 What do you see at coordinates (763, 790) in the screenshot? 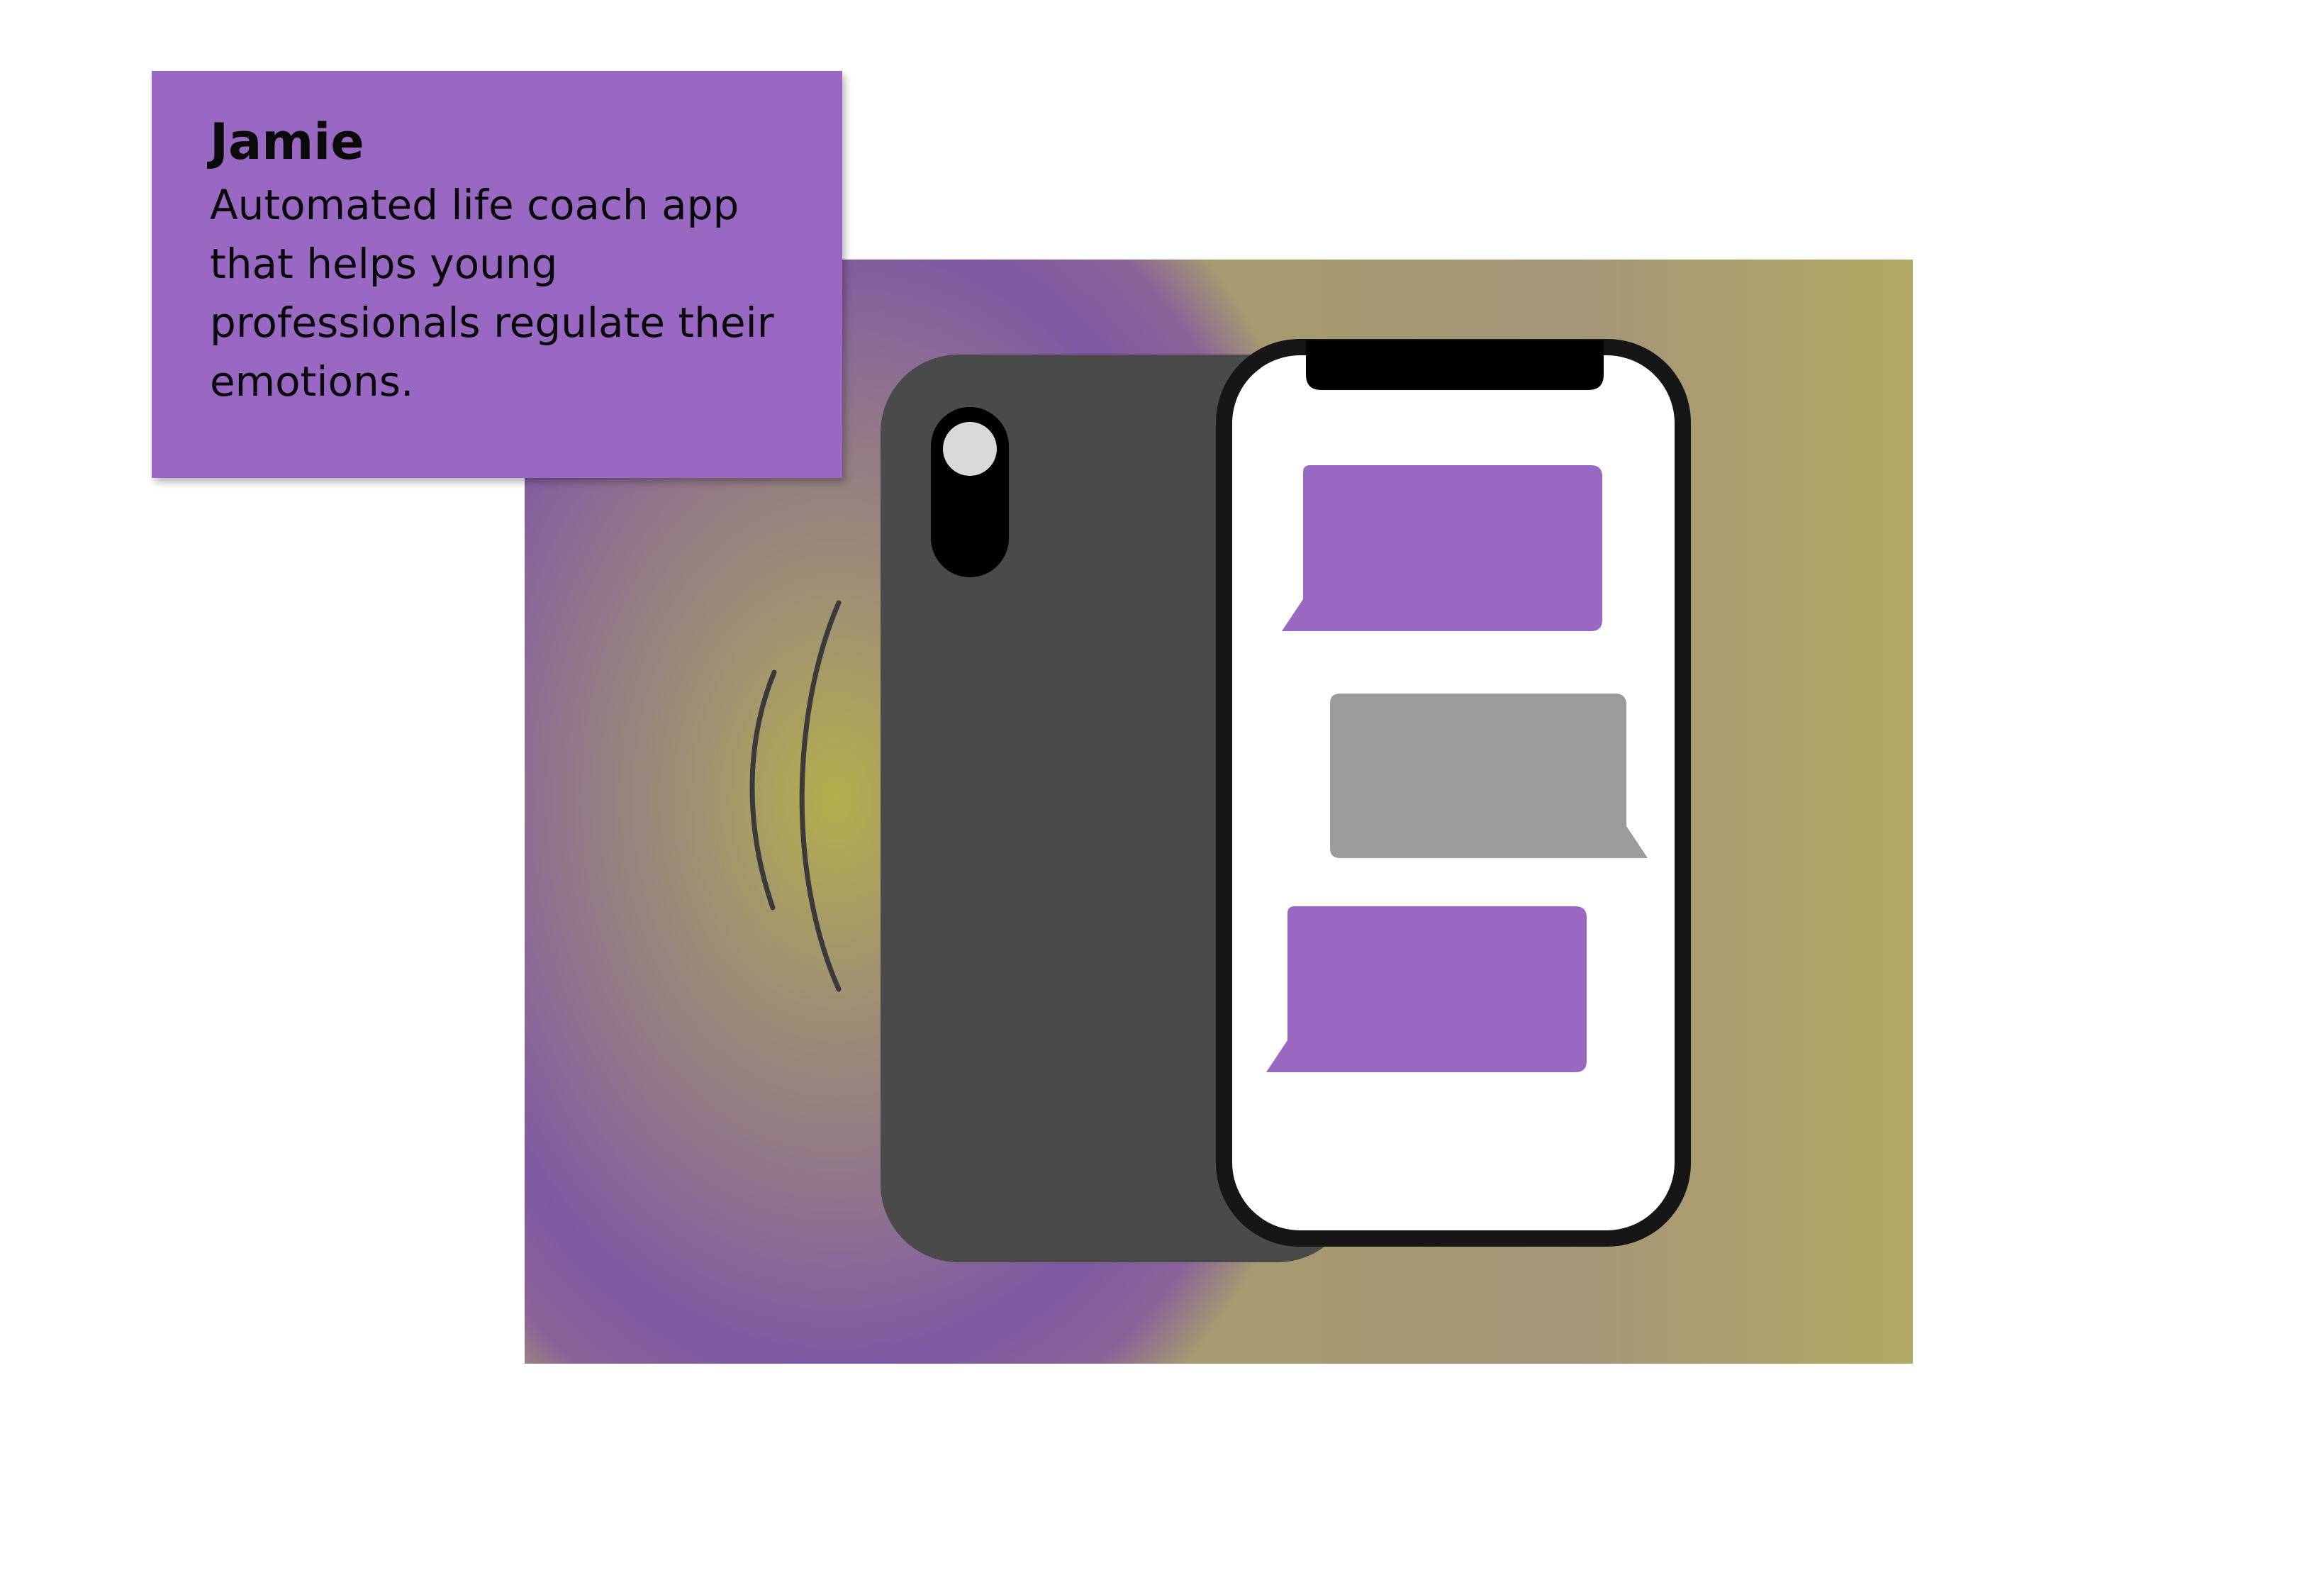
I see `vibration-line-inner` at bounding box center [763, 790].